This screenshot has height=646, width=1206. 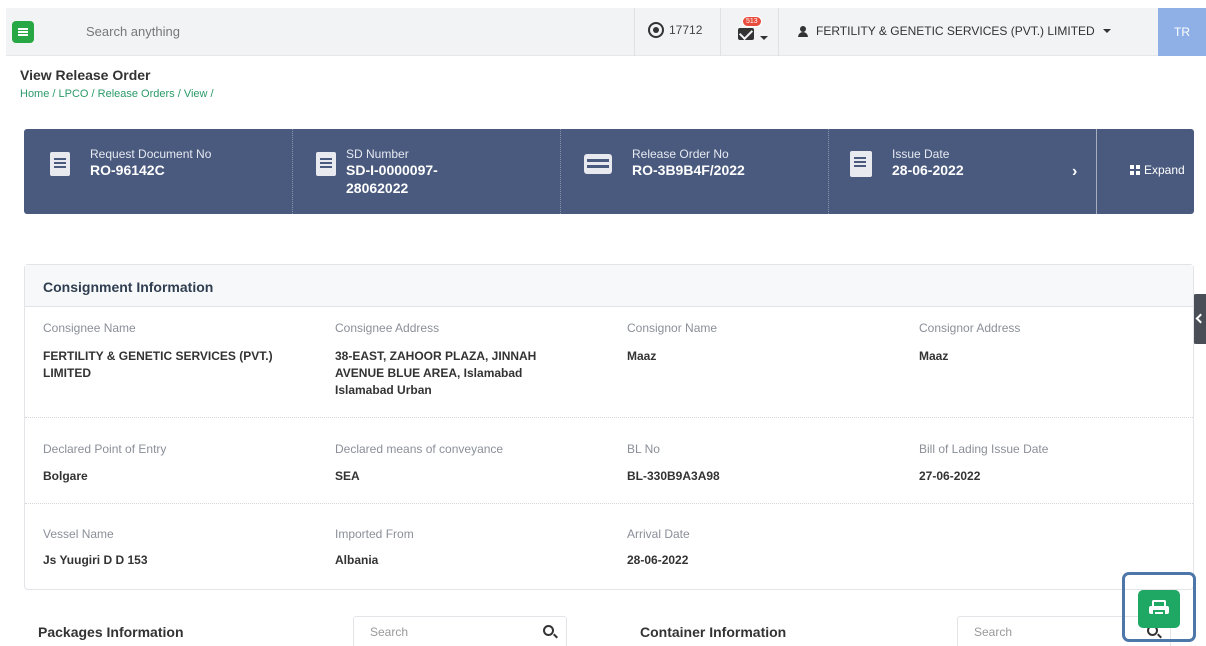 What do you see at coordinates (672, 328) in the screenshot?
I see `consignor-name-label: Consignor Name` at bounding box center [672, 328].